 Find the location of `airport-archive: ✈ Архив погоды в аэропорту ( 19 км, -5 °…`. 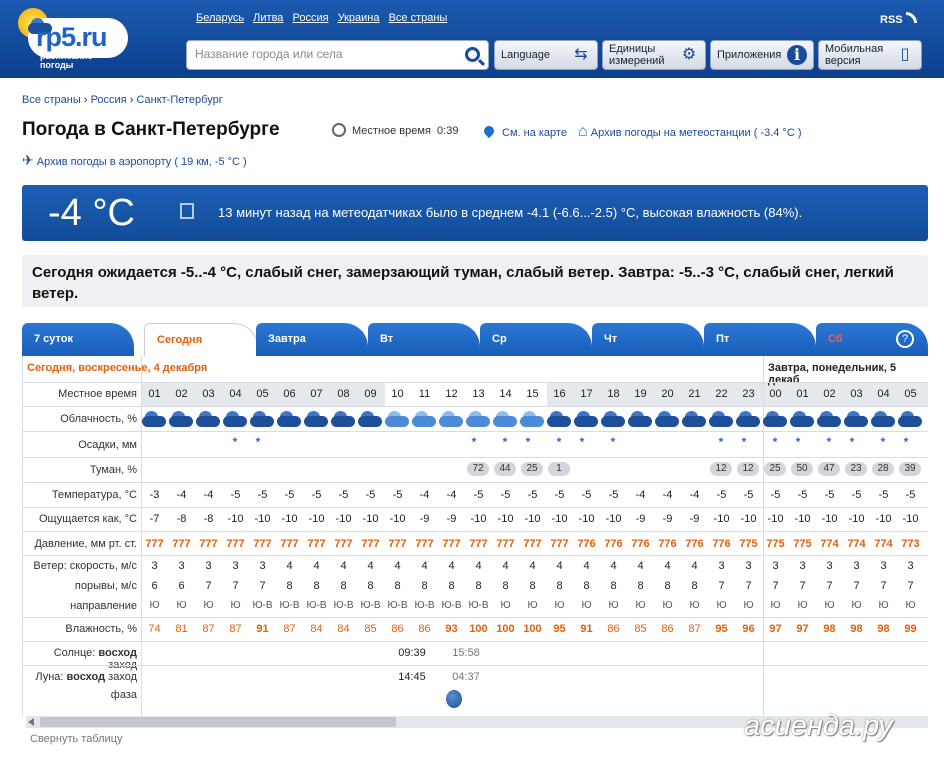

airport-archive: ✈ Архив погоды в аэропорту ( 19 км, -5 °… is located at coordinates (134, 160).